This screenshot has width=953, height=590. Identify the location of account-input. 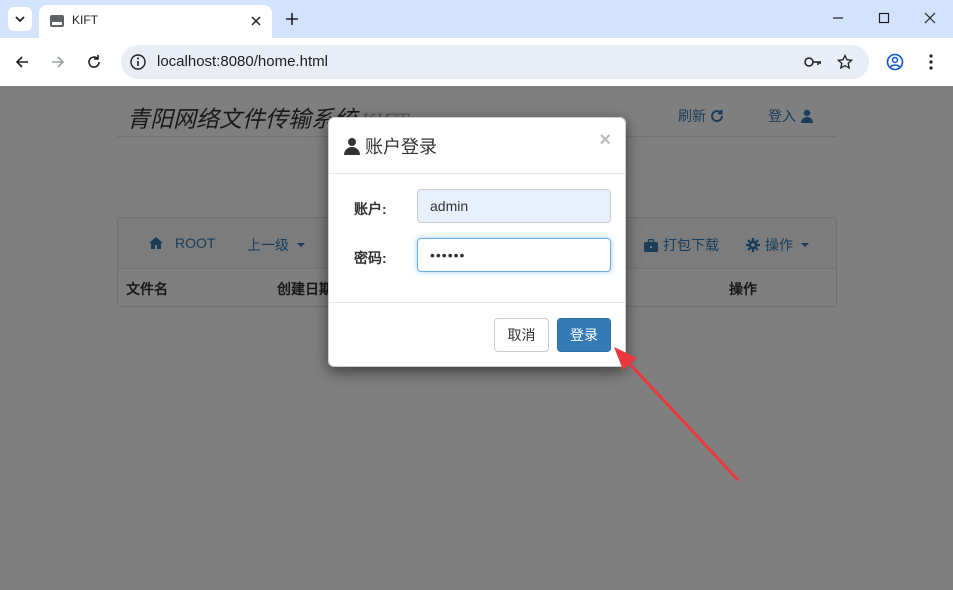
(514, 206).